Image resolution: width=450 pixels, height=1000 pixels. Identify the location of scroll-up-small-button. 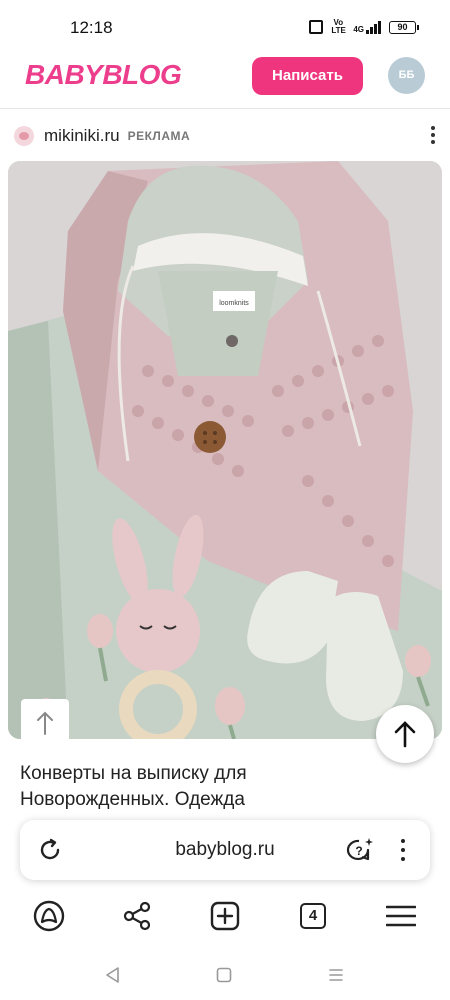
(45, 719).